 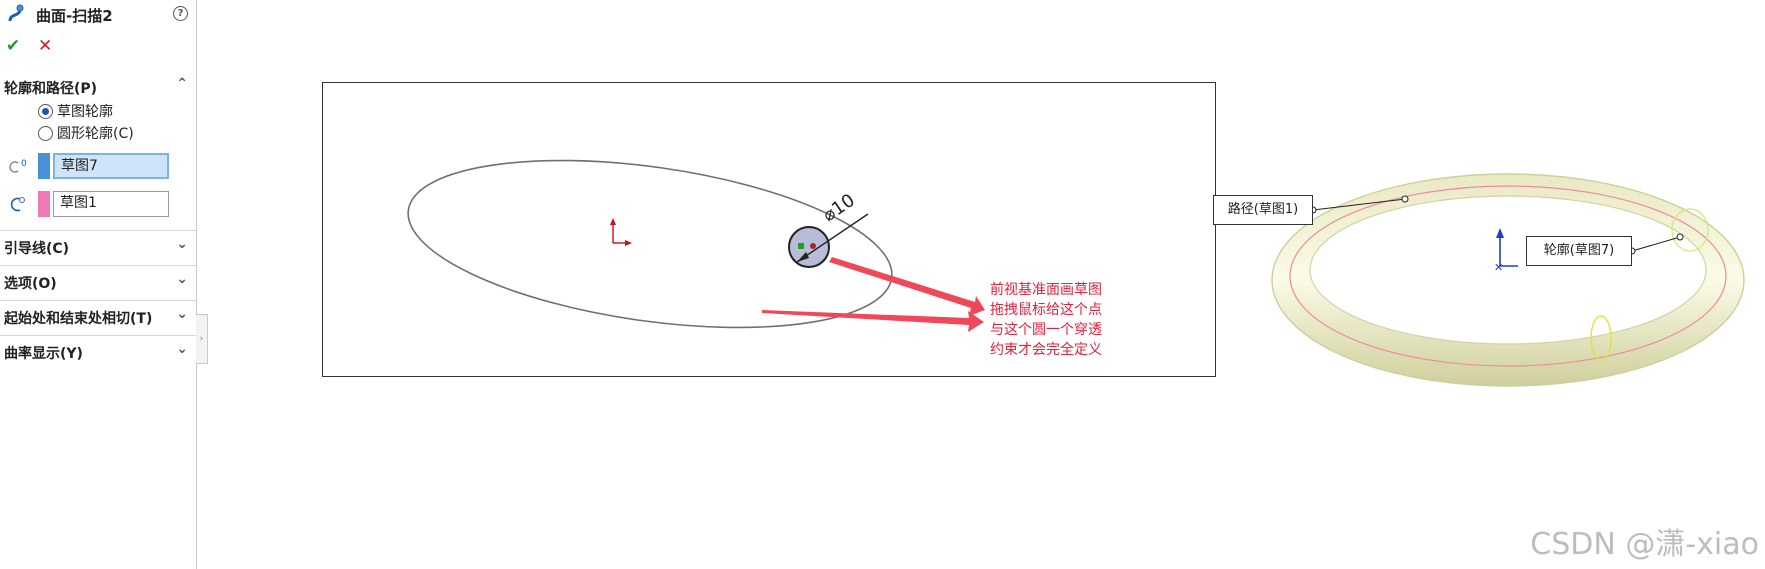 What do you see at coordinates (1508, 280) in the screenshot?
I see `torus-preview` at bounding box center [1508, 280].